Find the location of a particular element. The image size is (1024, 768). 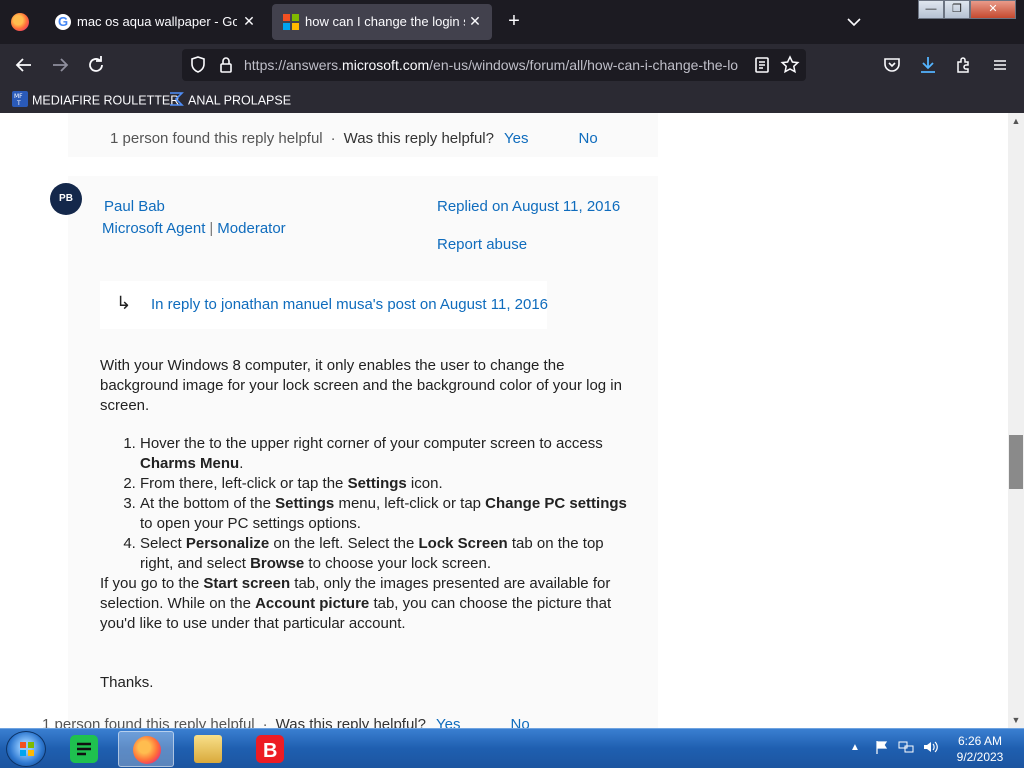

author-roles: Microsoft Agent | Moderator is located at coordinates (194, 228).